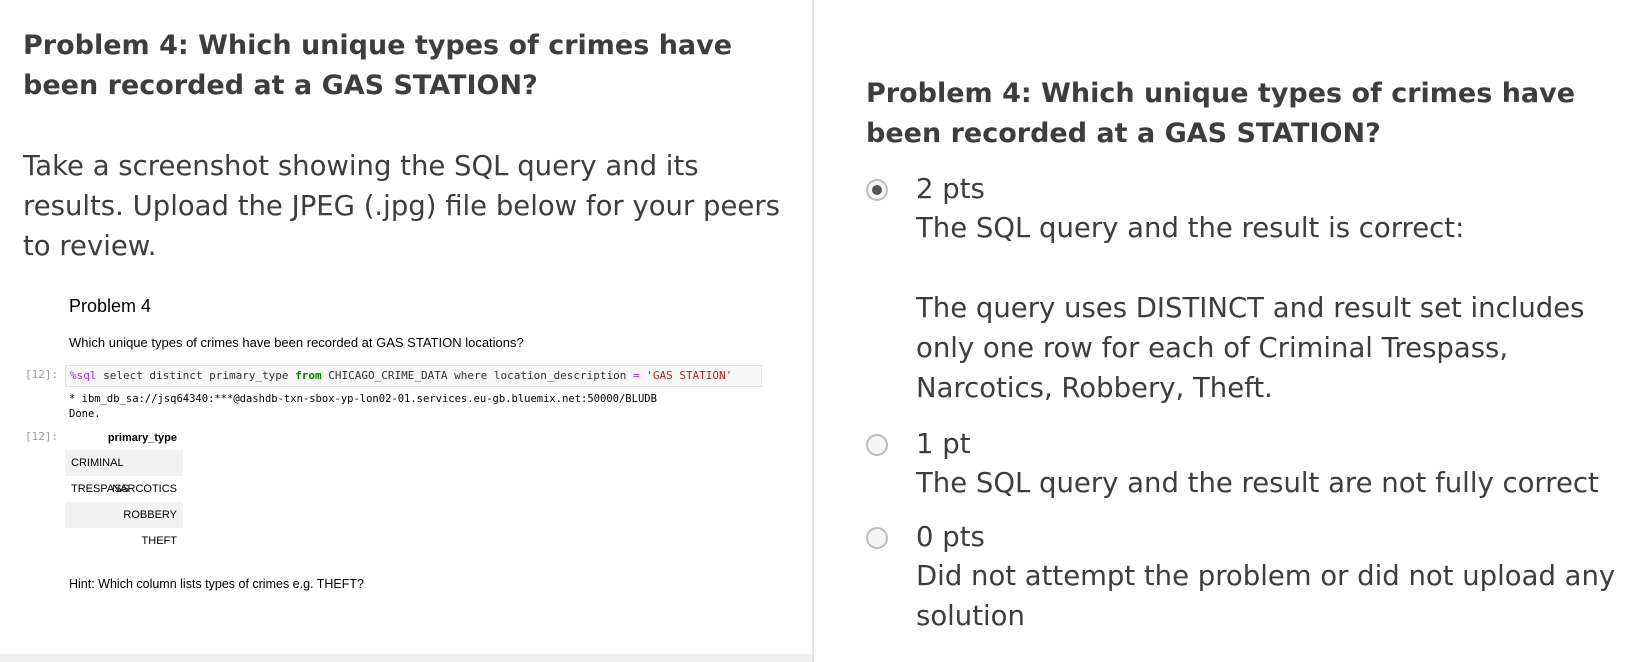  I want to click on notebook-heading: Problem 4, so click(110, 306).